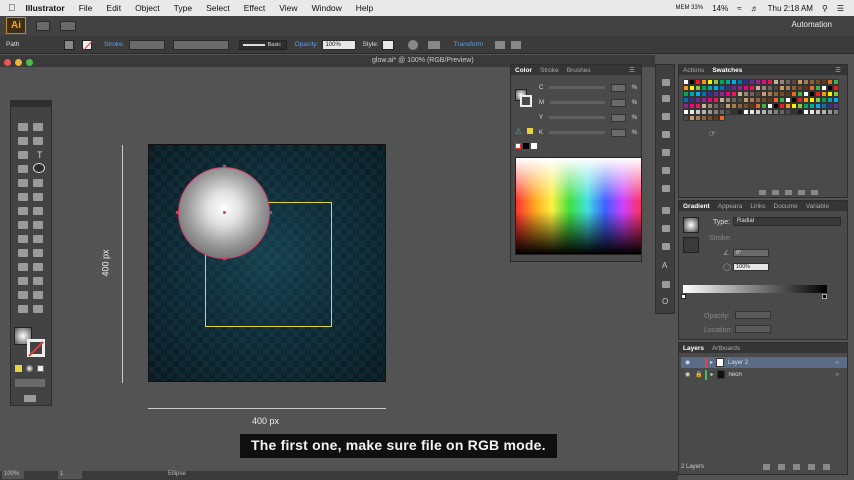 Image resolution: width=854 pixels, height=480 pixels. I want to click on cyan-value, so click(618, 87).